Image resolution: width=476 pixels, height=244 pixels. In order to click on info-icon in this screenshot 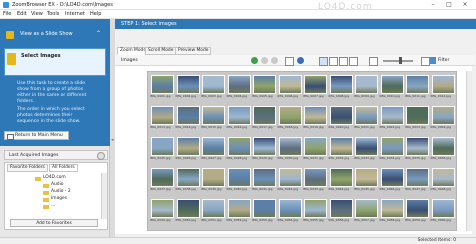, I will do `click(300, 60)`.